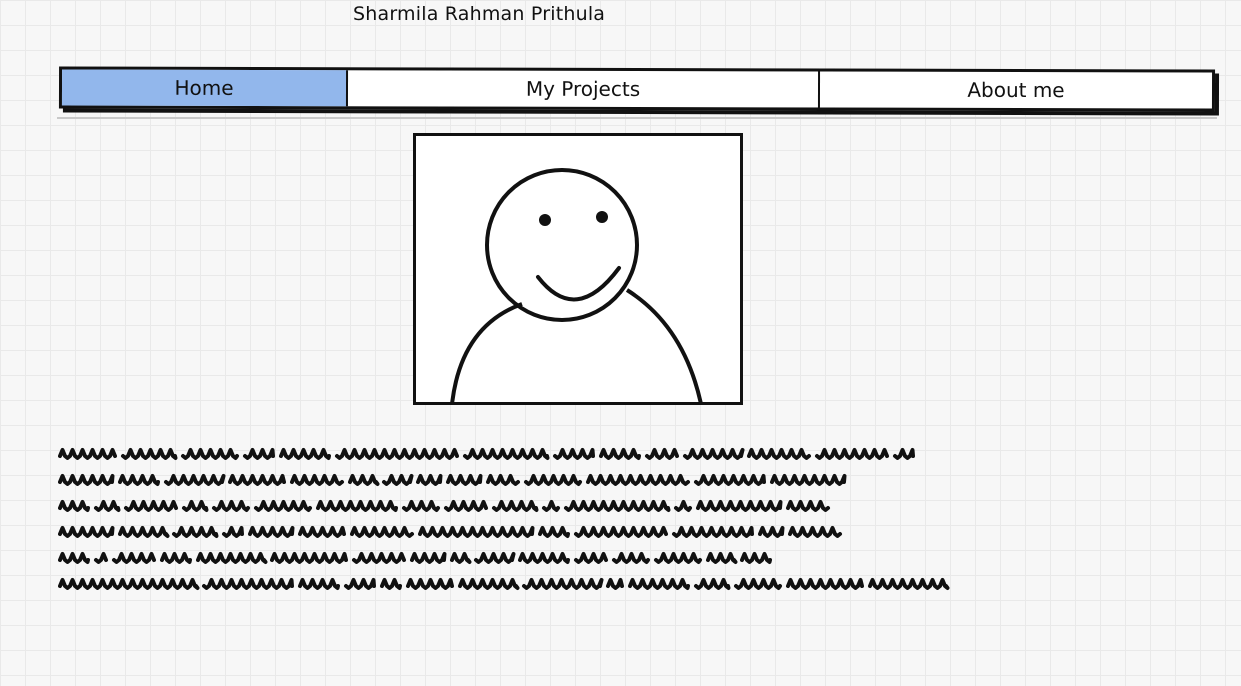 The image size is (1241, 686). I want to click on tab-home: Home, so click(205, 88).